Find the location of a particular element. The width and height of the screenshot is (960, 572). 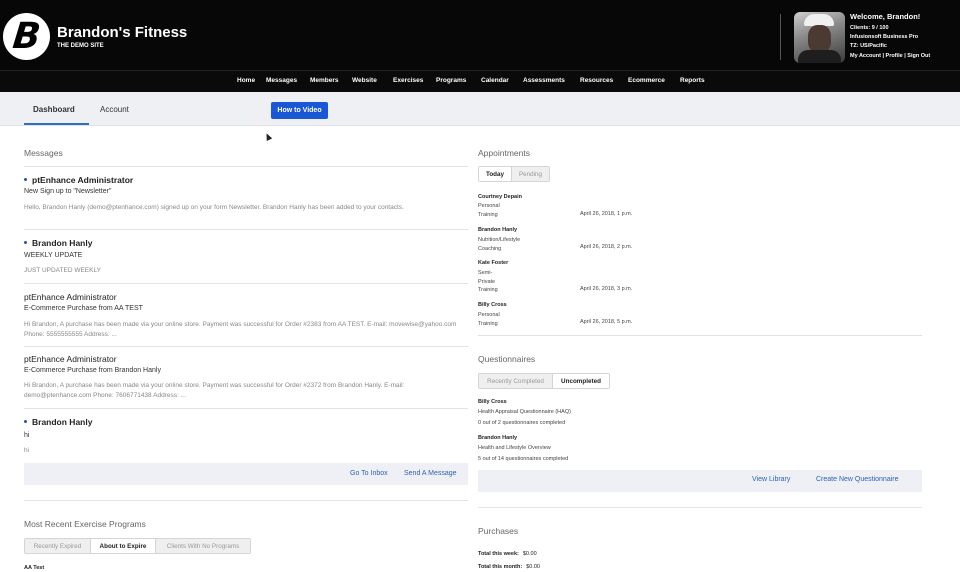

message-subject: hi is located at coordinates (26, 435).